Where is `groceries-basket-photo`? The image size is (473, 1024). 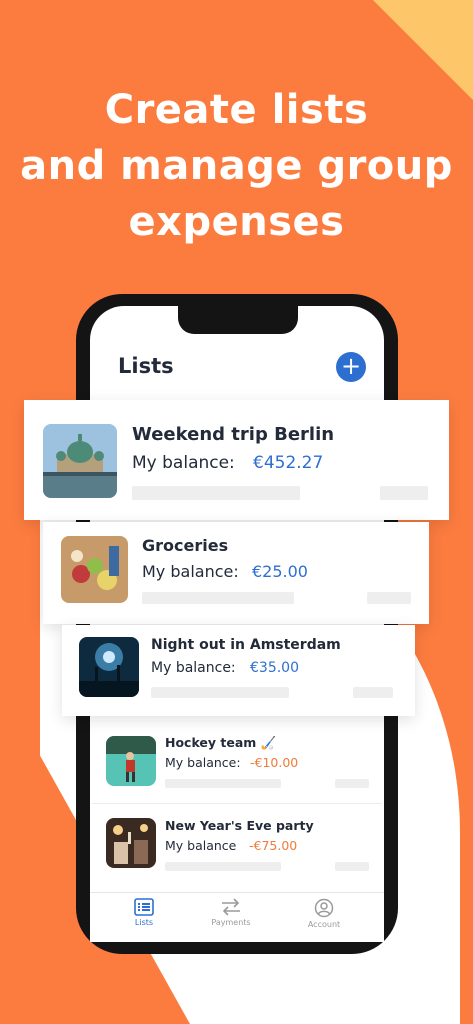 groceries-basket-photo is located at coordinates (94, 569).